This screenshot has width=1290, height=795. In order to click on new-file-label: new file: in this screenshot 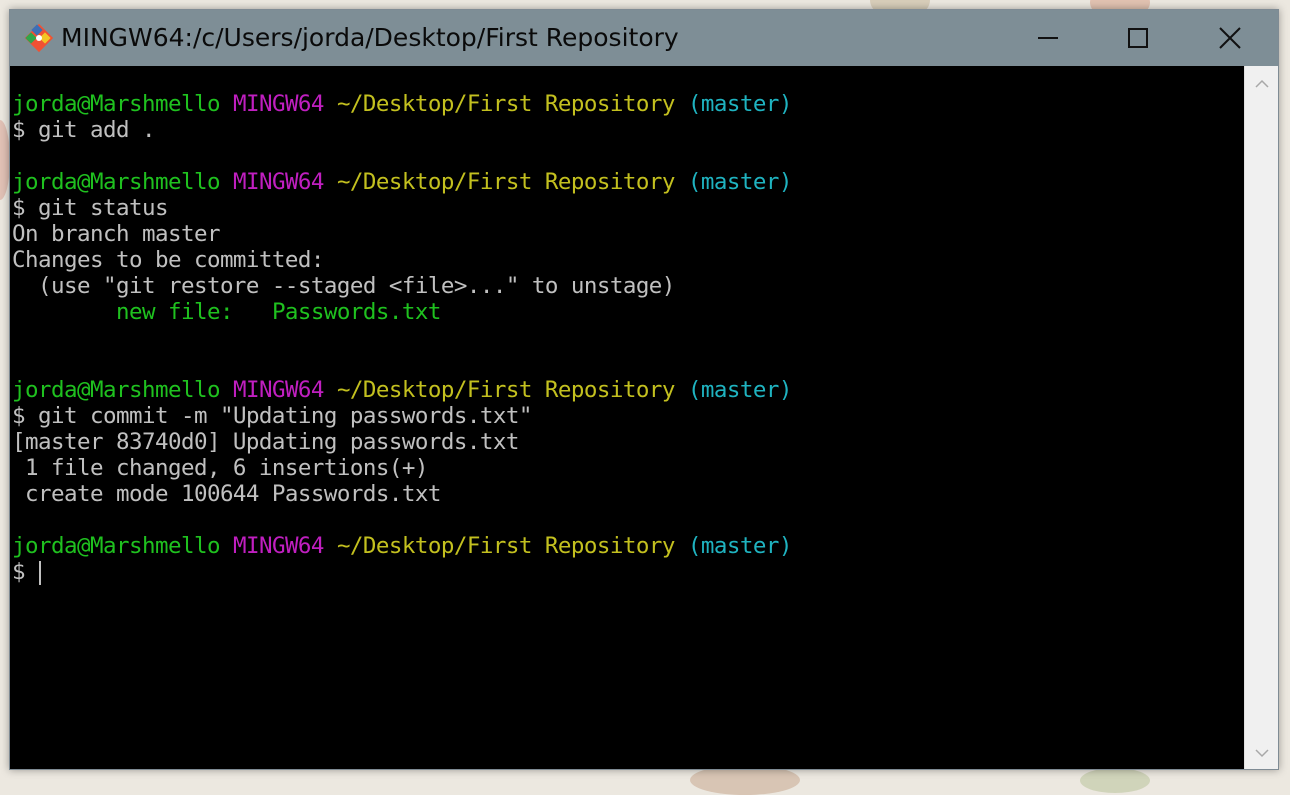, I will do `click(142, 312)`.